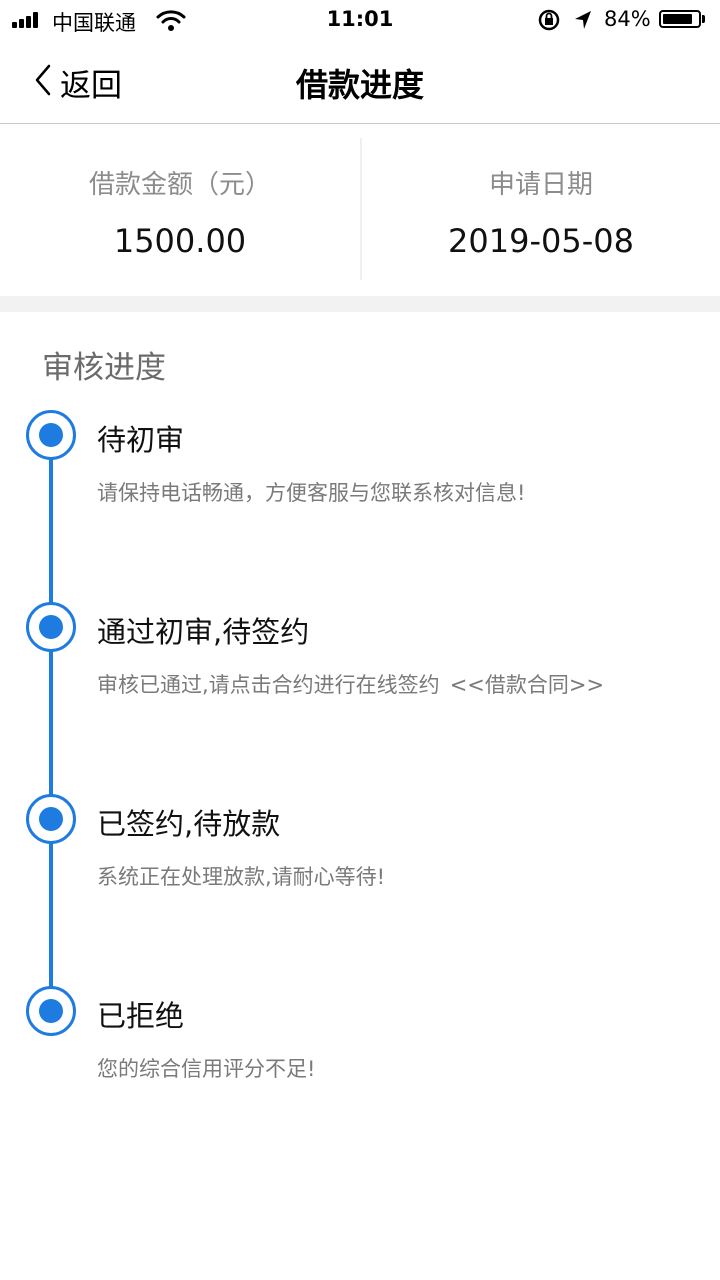  What do you see at coordinates (540, 185) in the screenshot?
I see `apply-date-label: 申请日期` at bounding box center [540, 185].